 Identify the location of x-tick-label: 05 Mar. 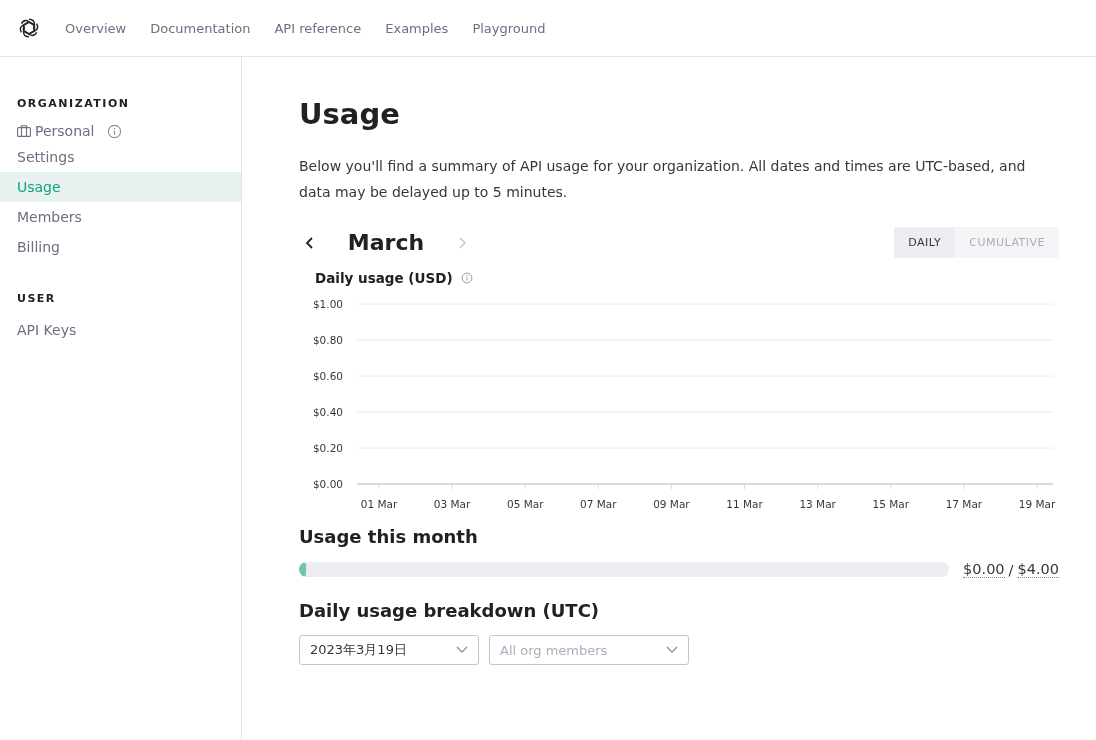
(525, 504).